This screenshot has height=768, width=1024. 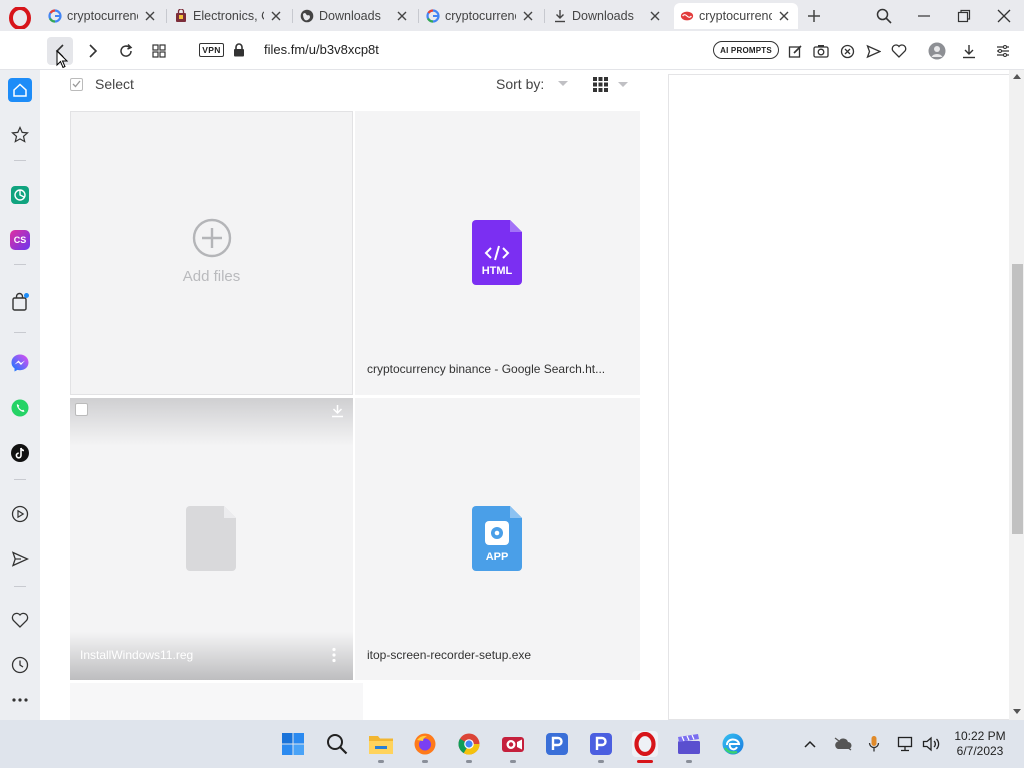 I want to click on player-icon, so click(x=20, y=514).